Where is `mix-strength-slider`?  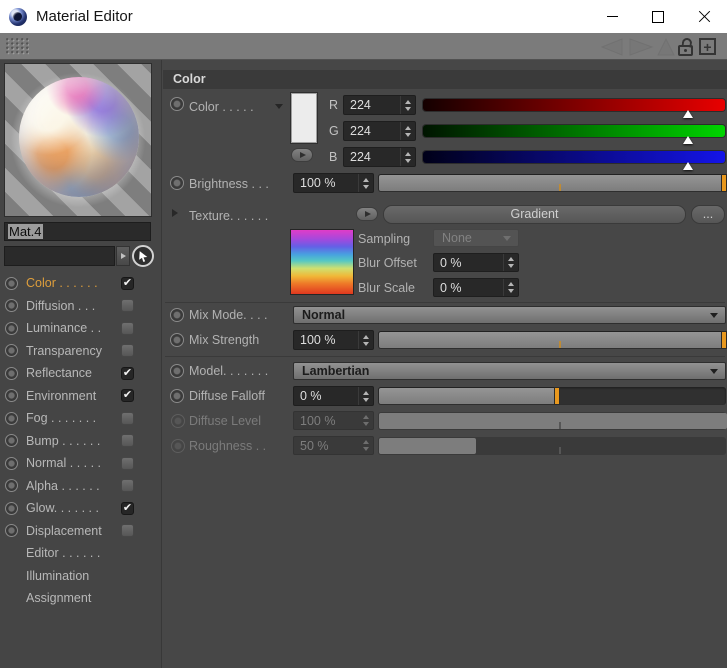 mix-strength-slider is located at coordinates (552, 340).